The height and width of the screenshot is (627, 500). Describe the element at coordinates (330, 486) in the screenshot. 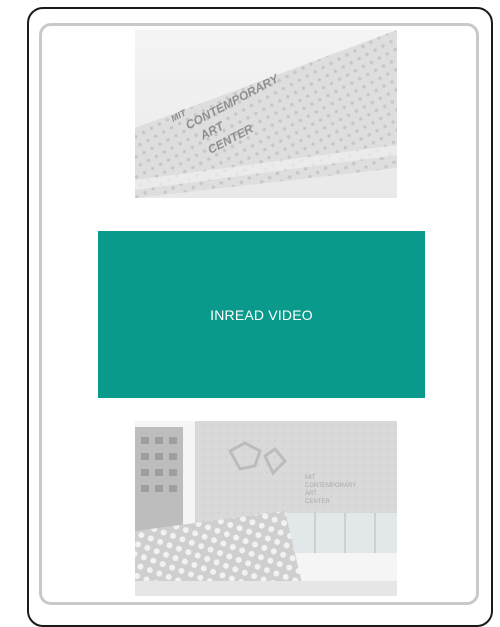

I see `plaque-line-2: CONTEMPORARY` at that location.